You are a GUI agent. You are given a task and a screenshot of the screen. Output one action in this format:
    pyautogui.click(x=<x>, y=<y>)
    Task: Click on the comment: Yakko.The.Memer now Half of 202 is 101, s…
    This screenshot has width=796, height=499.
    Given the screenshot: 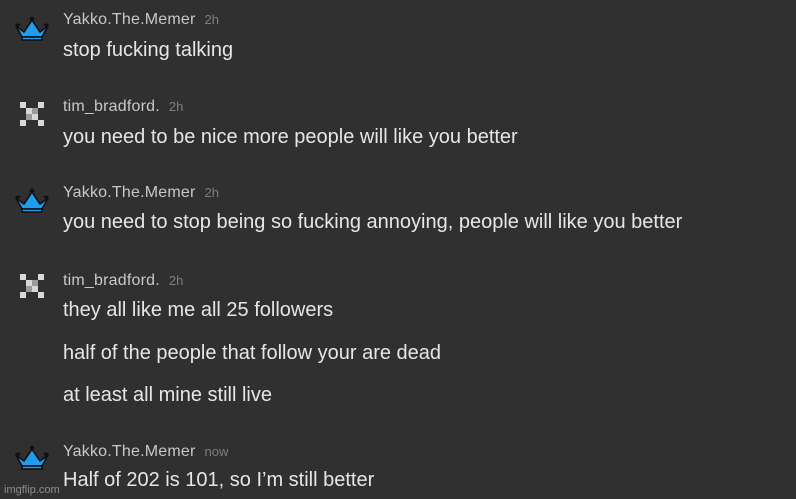 What is the action you would take?
    pyautogui.click(x=398, y=467)
    